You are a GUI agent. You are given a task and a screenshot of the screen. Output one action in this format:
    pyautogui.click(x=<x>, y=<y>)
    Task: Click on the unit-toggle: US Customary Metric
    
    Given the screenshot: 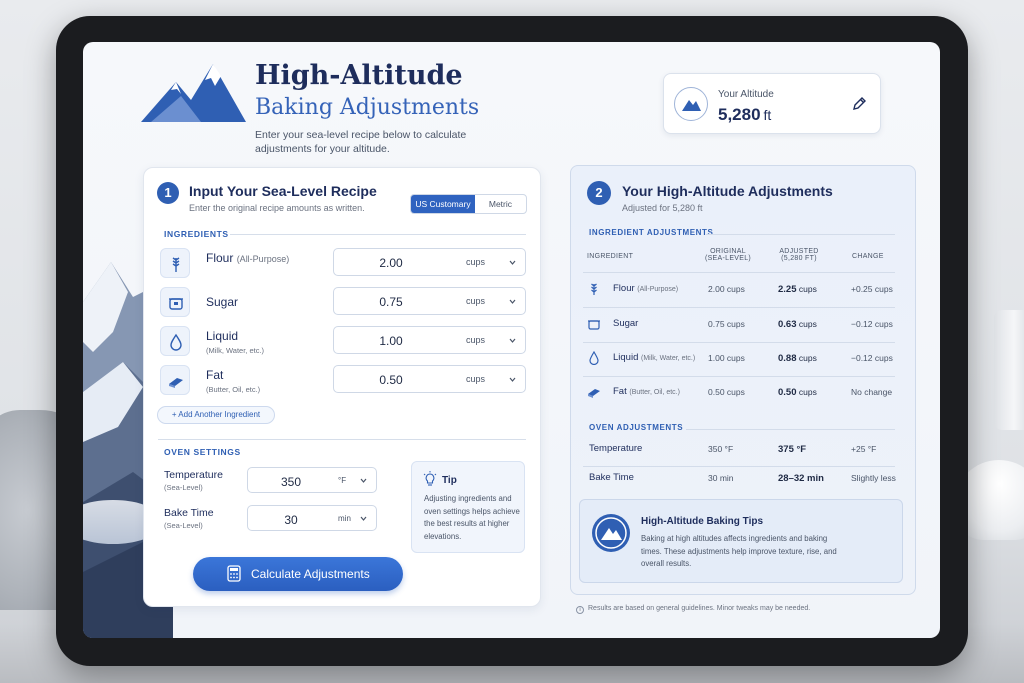 What is the action you would take?
    pyautogui.click(x=468, y=204)
    